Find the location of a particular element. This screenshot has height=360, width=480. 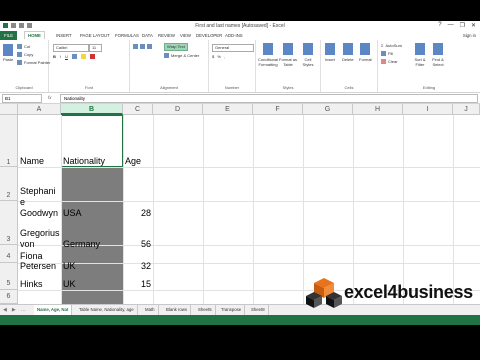

row-header-6: 6 is located at coordinates (9, 297).